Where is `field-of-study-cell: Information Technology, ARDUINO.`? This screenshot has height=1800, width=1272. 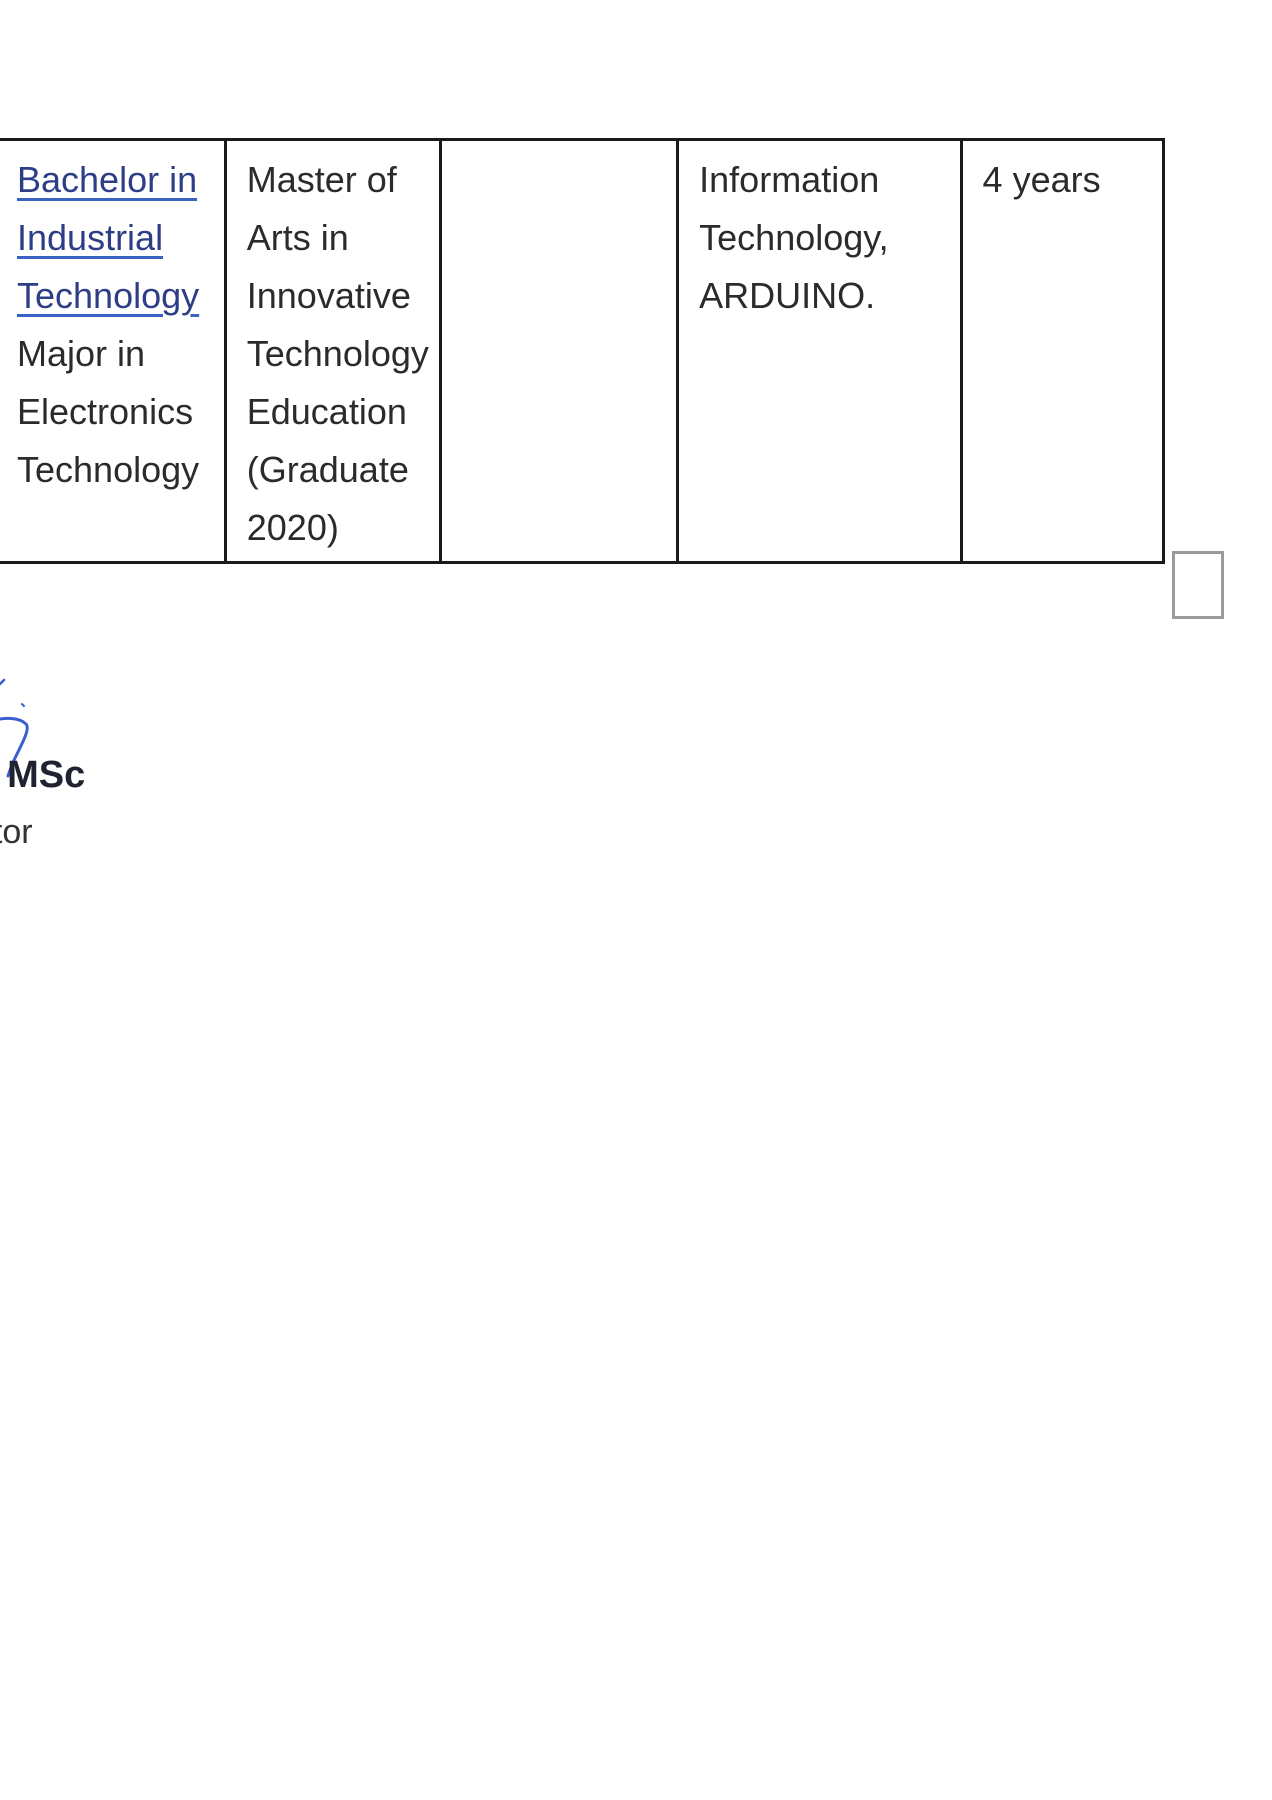
field-of-study-cell: Information Technology, ARDUINO. is located at coordinates (819, 351).